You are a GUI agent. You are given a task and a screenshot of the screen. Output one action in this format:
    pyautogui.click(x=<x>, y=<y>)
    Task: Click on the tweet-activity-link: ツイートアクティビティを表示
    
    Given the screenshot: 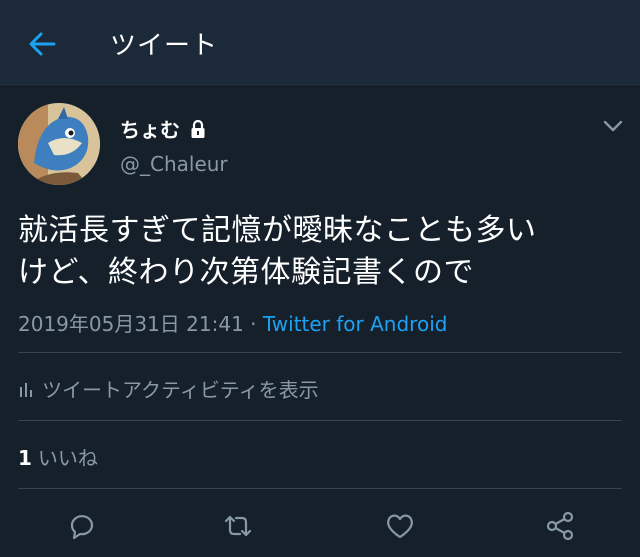 What is the action you would take?
    pyautogui.click(x=168, y=388)
    